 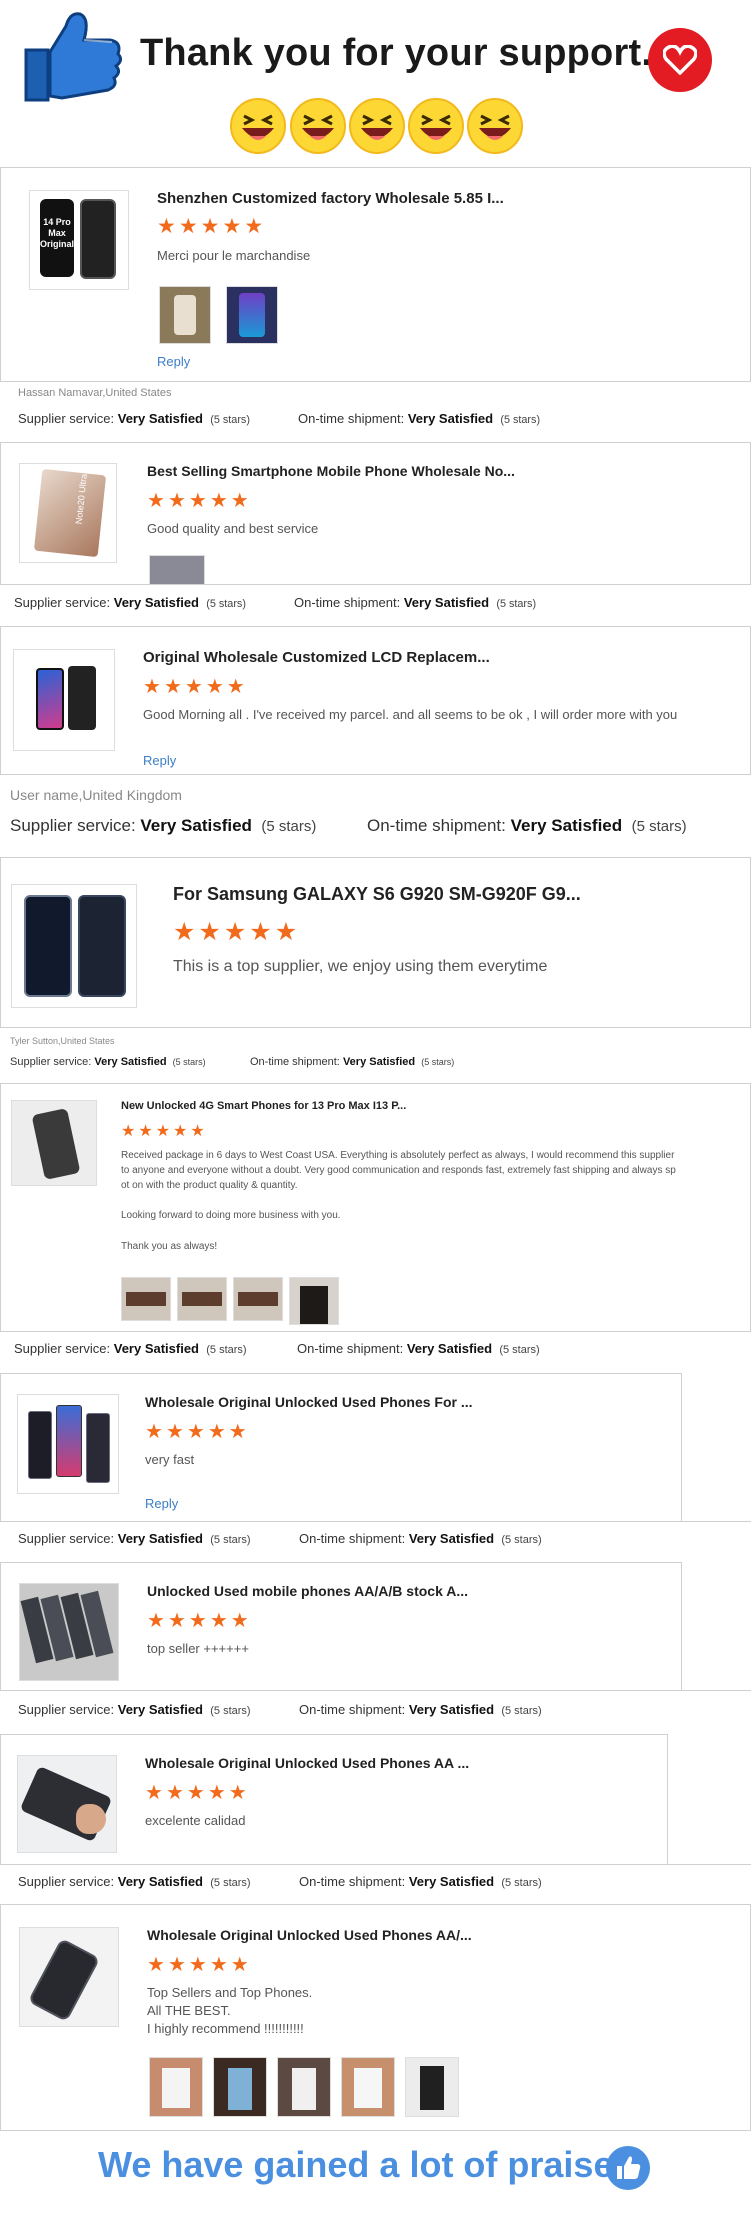 What do you see at coordinates (79, 240) in the screenshot?
I see `product-image: 14 Pro Max Original` at bounding box center [79, 240].